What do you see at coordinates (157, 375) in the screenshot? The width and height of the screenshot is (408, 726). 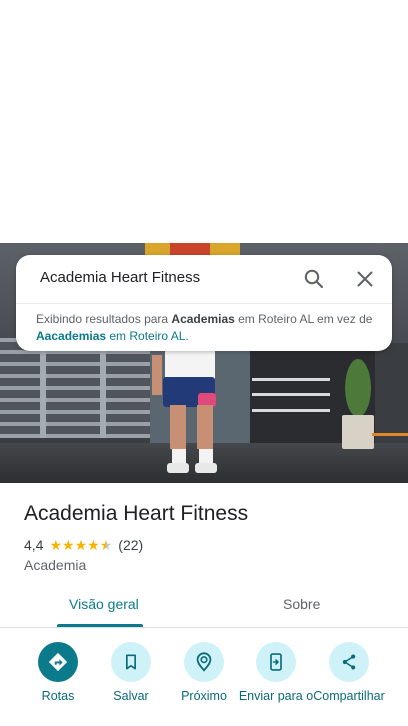 I see `photo-person-arm` at bounding box center [157, 375].